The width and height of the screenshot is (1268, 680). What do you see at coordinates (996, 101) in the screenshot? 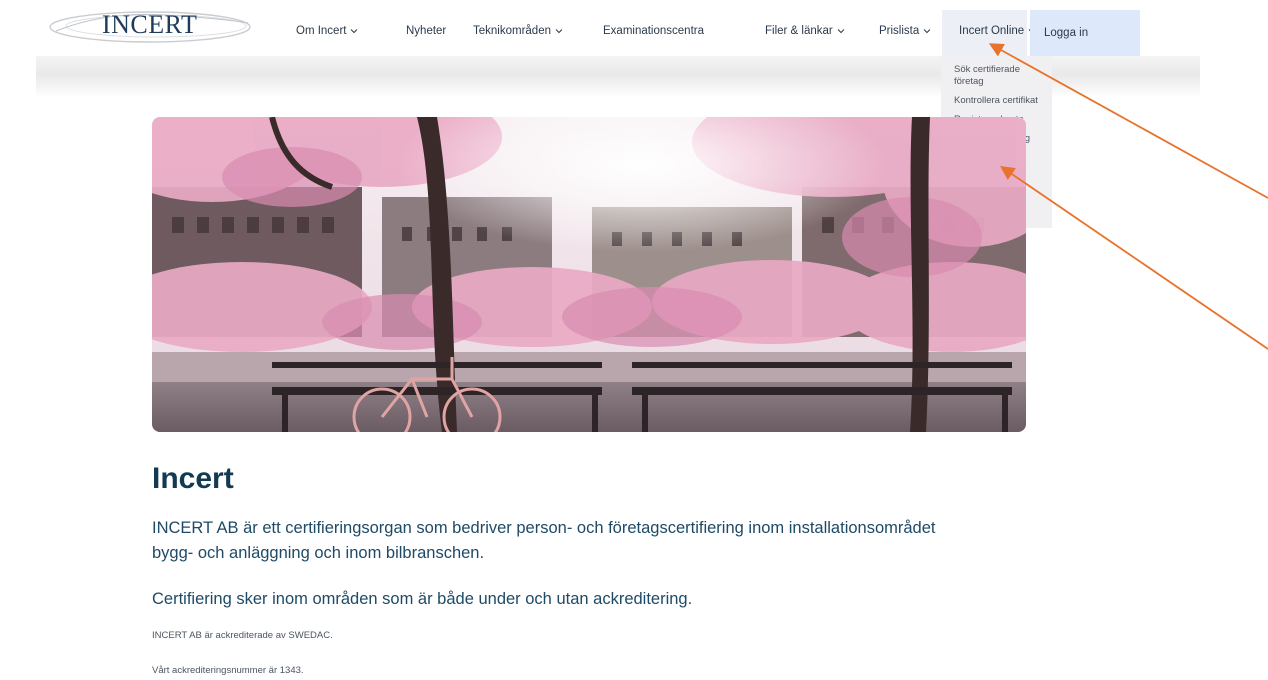
I see `dropdown-item-kontrollera-certifikat: Kontrollera certifikat` at bounding box center [996, 101].